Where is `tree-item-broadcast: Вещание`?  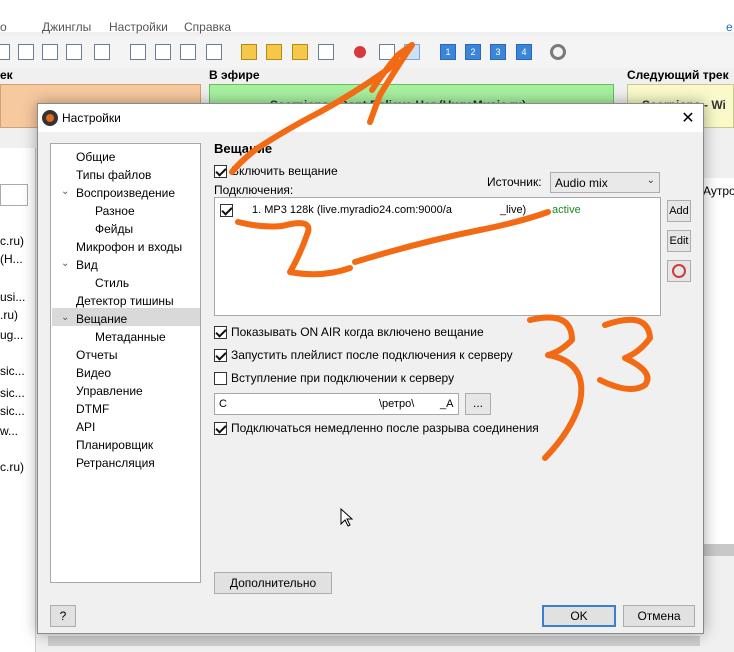
tree-item-broadcast: Вещание is located at coordinates (101, 319).